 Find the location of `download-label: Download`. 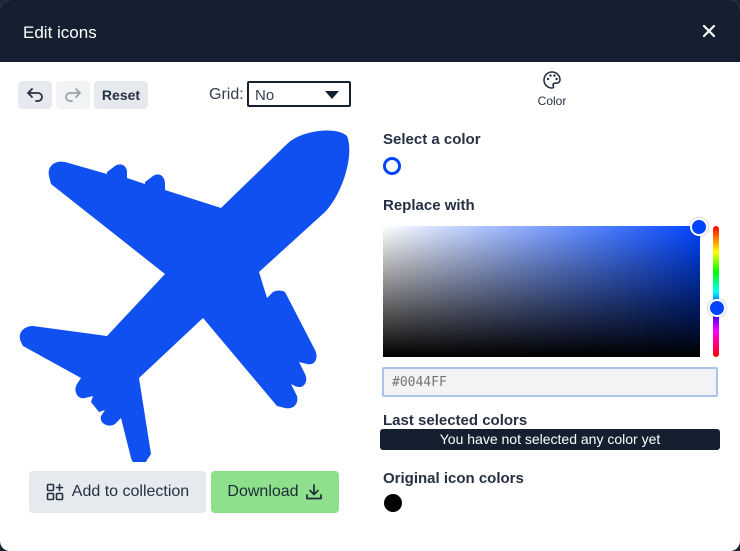

download-label: Download is located at coordinates (263, 491).